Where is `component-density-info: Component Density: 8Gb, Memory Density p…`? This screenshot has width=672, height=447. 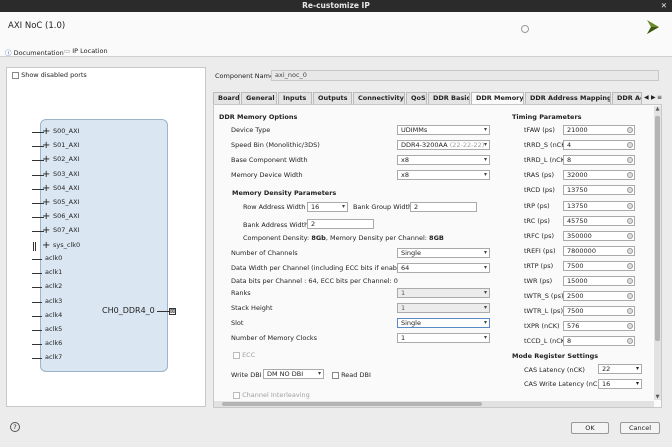
component-density-info: Component Density: 8Gb, Memory Density p… is located at coordinates (343, 238).